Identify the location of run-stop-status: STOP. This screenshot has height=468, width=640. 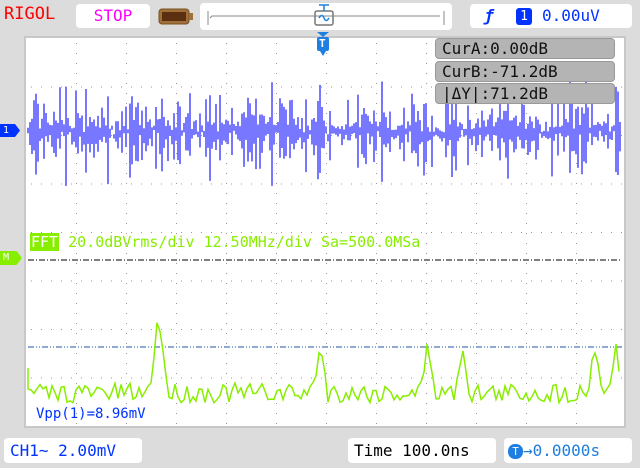
(113, 16).